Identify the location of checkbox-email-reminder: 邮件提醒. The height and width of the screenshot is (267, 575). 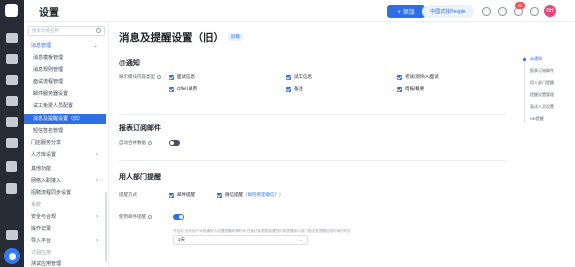
(182, 195).